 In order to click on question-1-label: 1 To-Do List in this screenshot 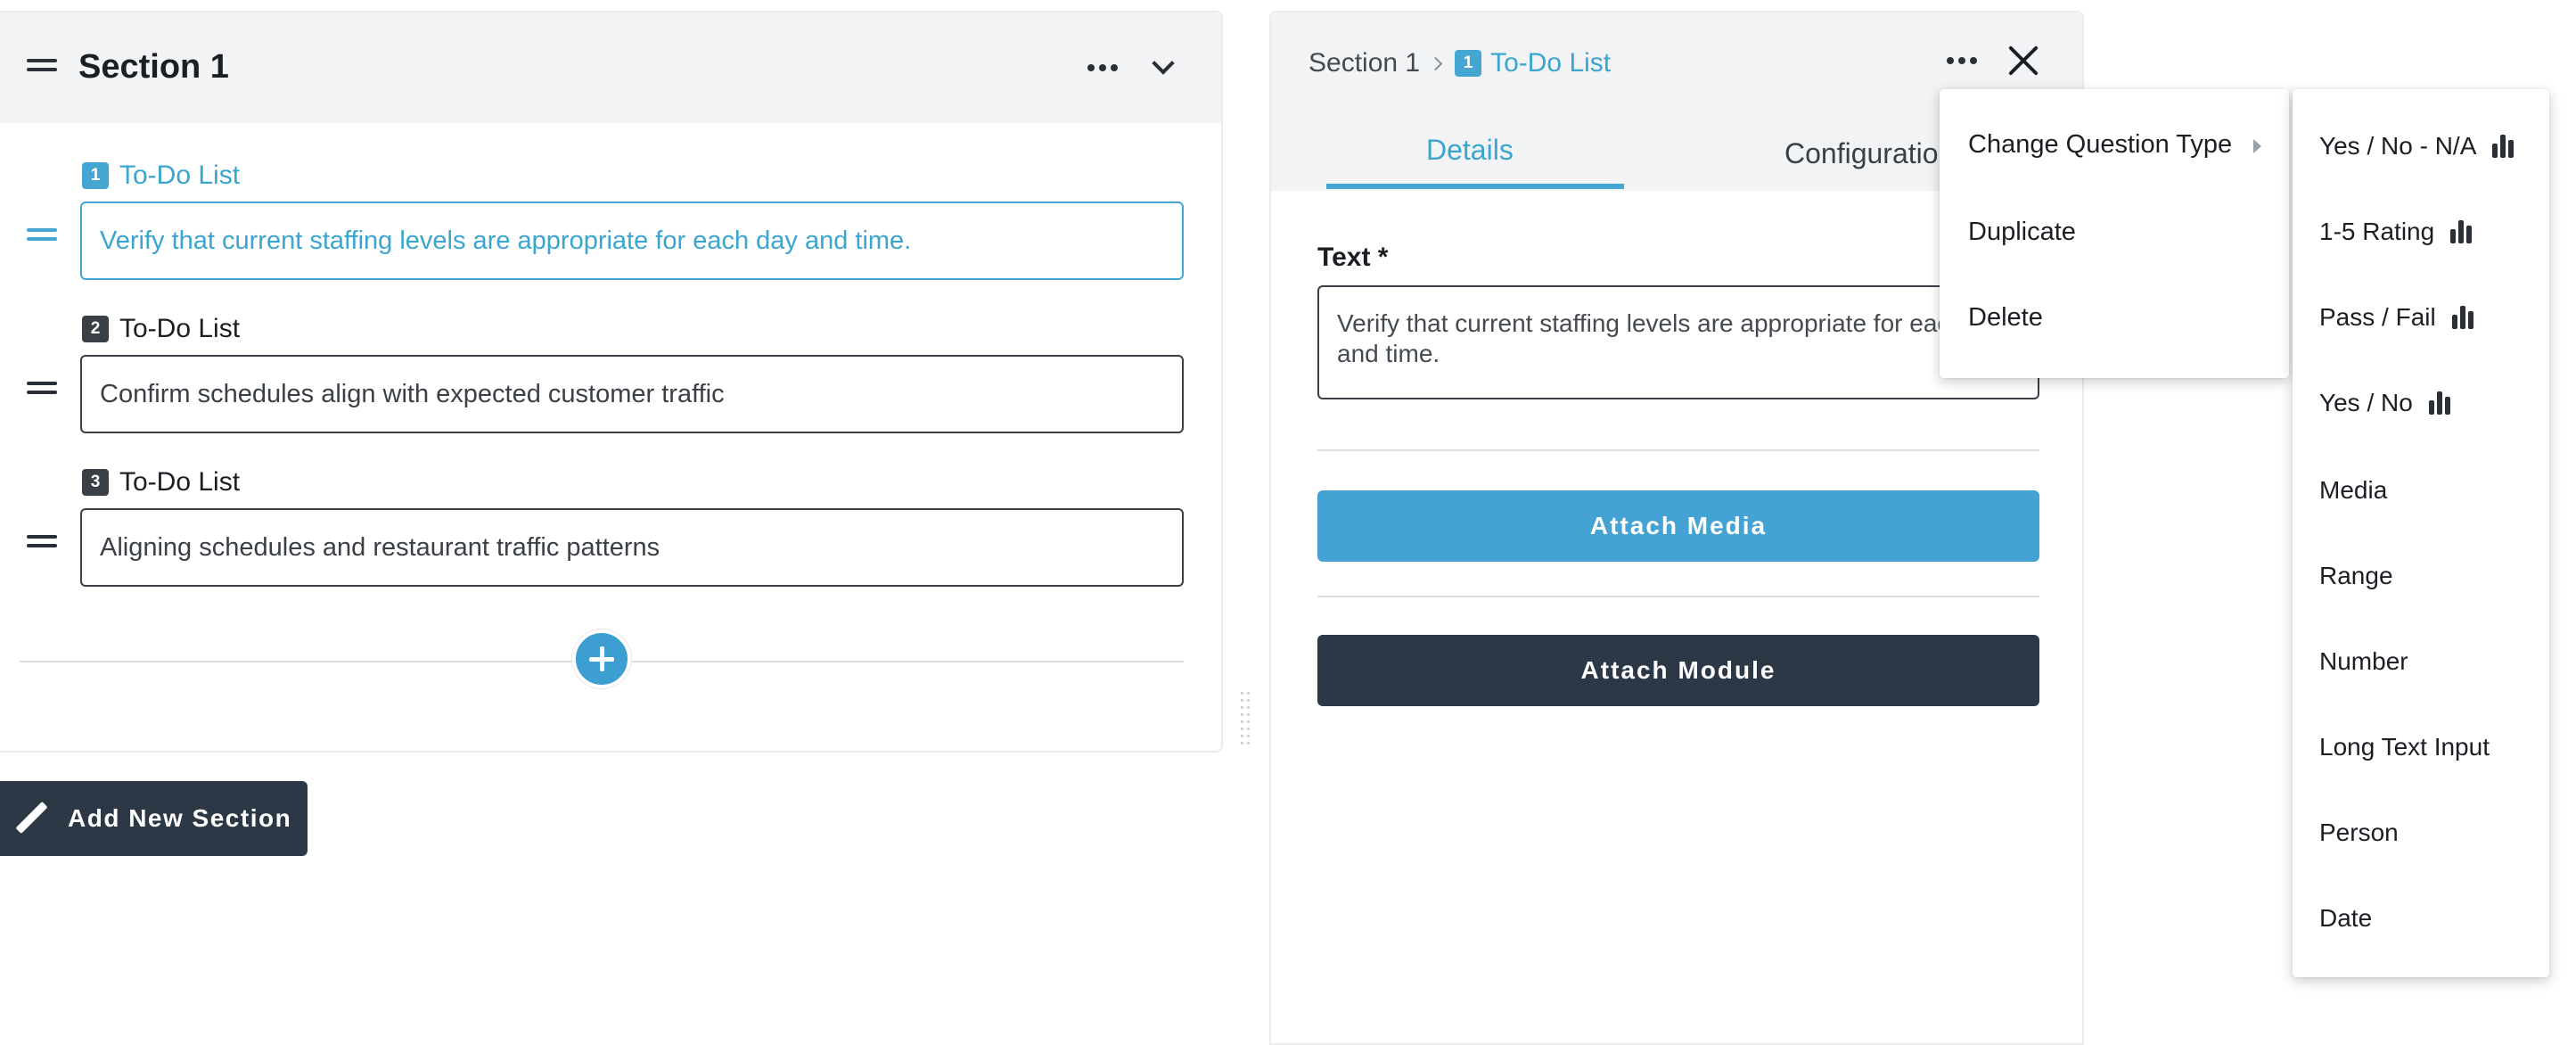, I will do `click(161, 175)`.